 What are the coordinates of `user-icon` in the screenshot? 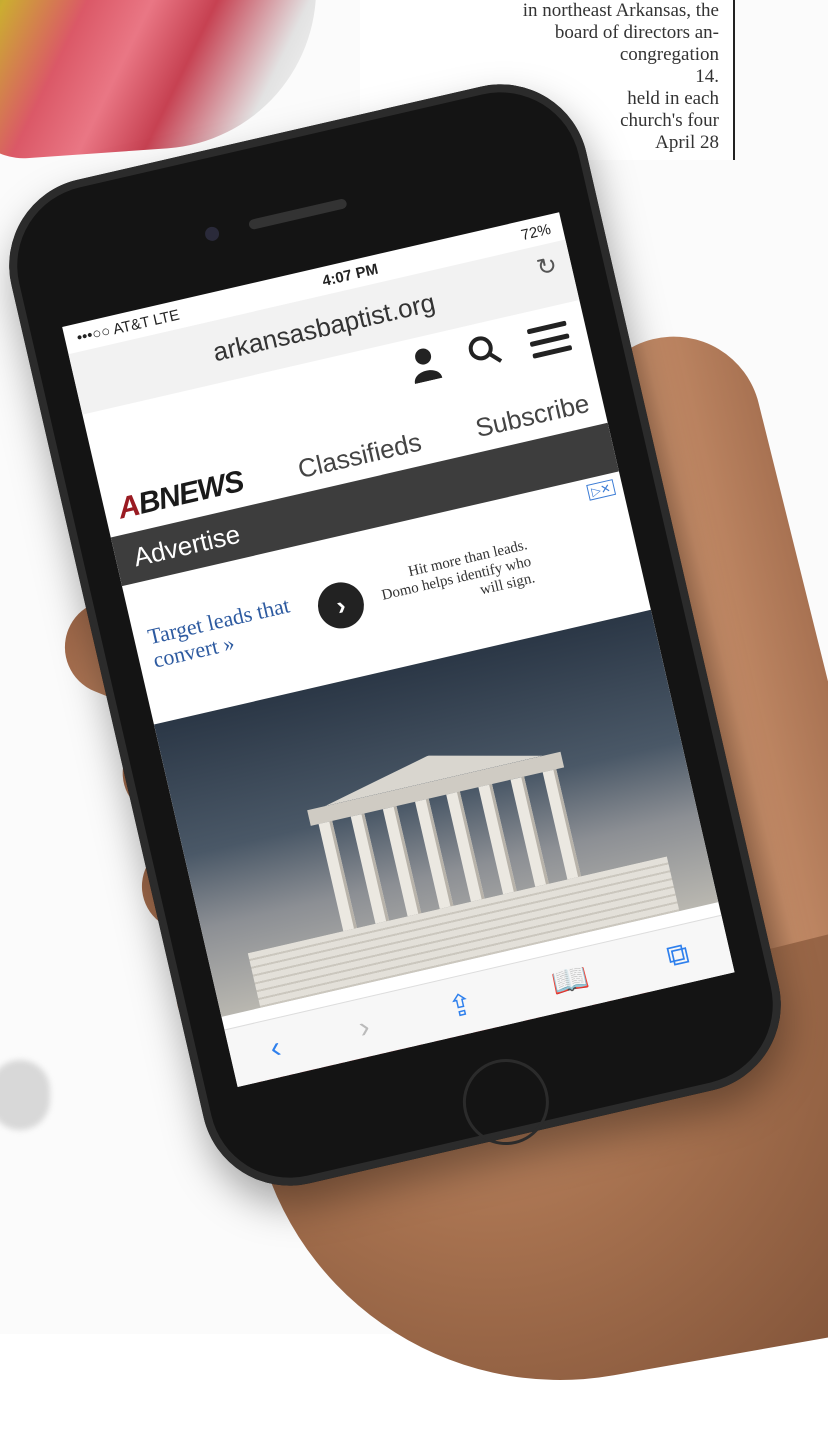 It's located at (425, 368).